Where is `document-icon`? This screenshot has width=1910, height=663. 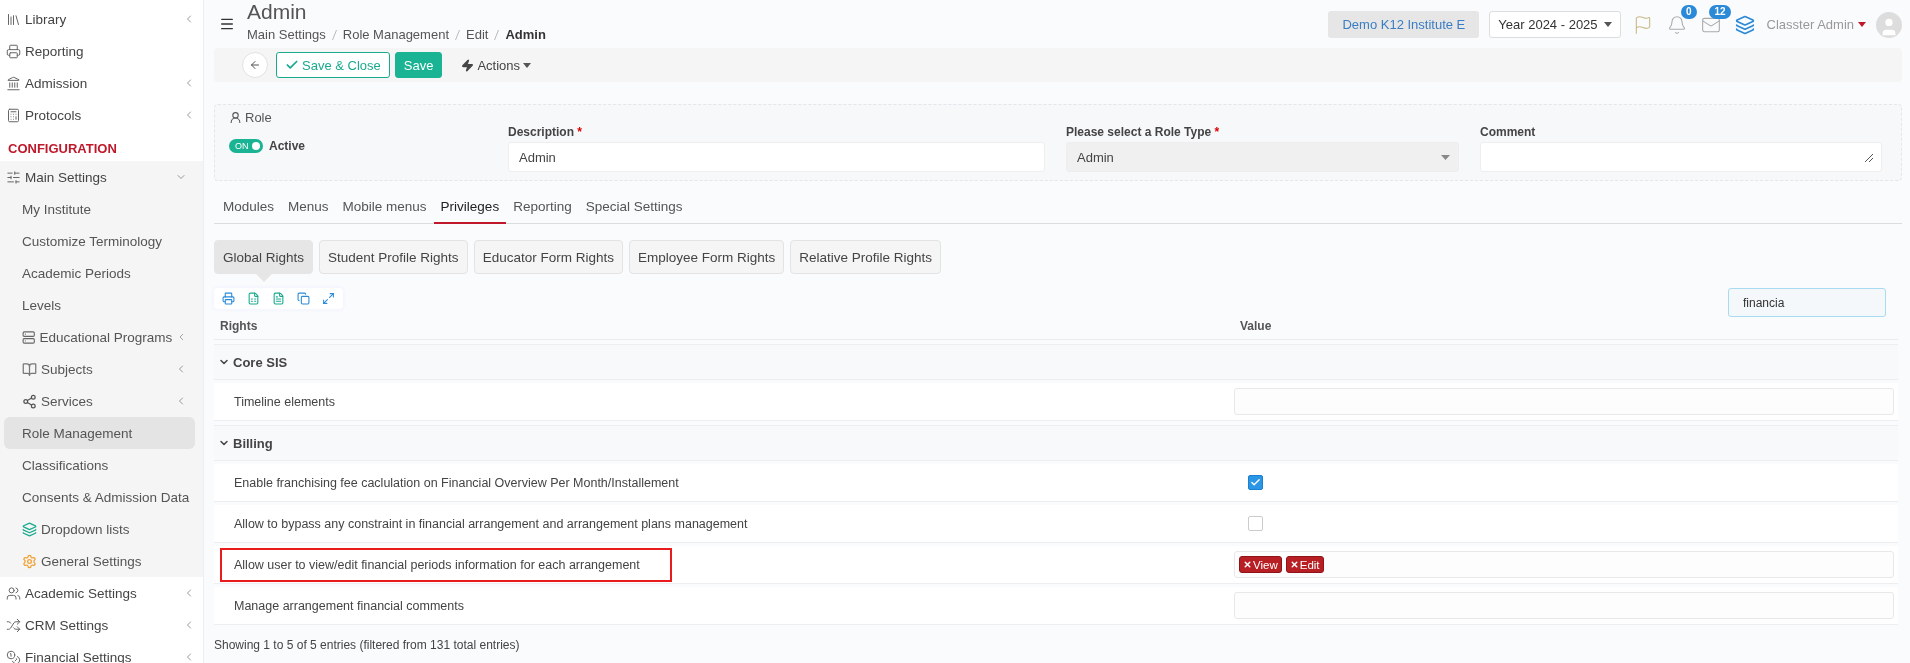
document-icon is located at coordinates (278, 298).